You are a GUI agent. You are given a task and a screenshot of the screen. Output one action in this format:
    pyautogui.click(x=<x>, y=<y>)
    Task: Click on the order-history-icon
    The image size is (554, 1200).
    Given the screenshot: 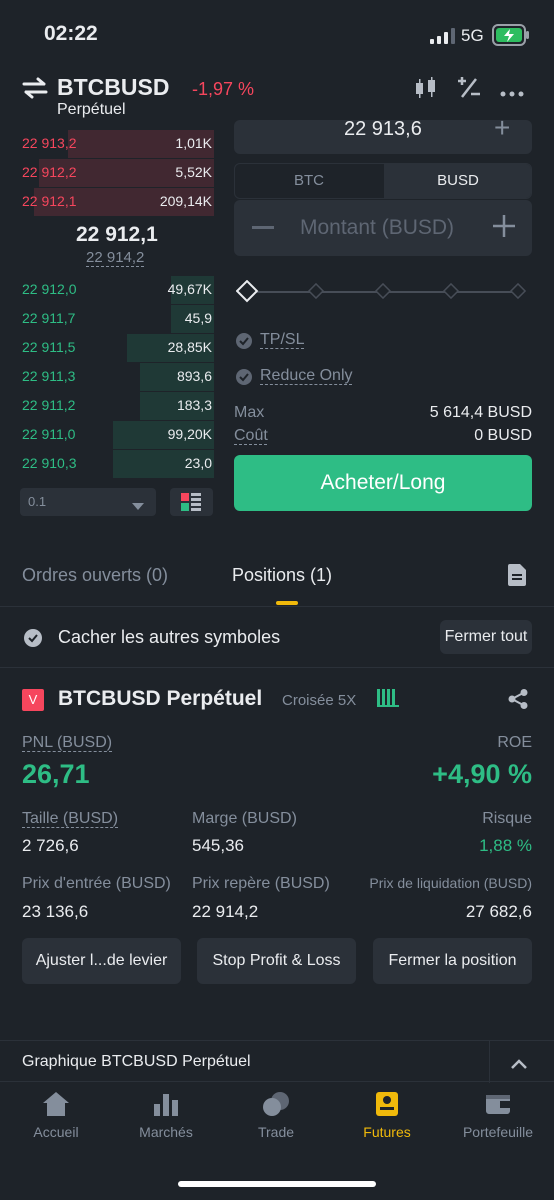 What is the action you would take?
    pyautogui.click(x=517, y=577)
    